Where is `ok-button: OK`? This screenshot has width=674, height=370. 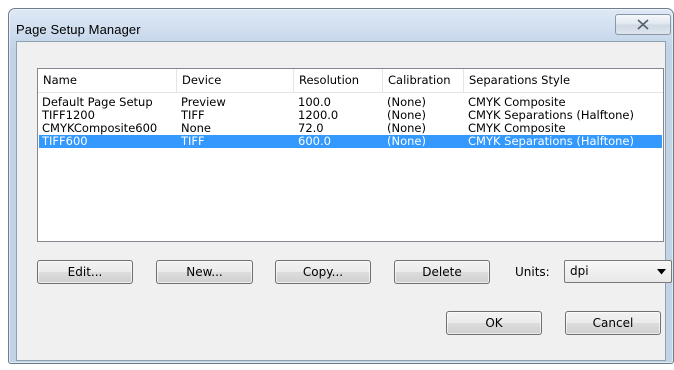
ok-button: OK is located at coordinates (494, 323).